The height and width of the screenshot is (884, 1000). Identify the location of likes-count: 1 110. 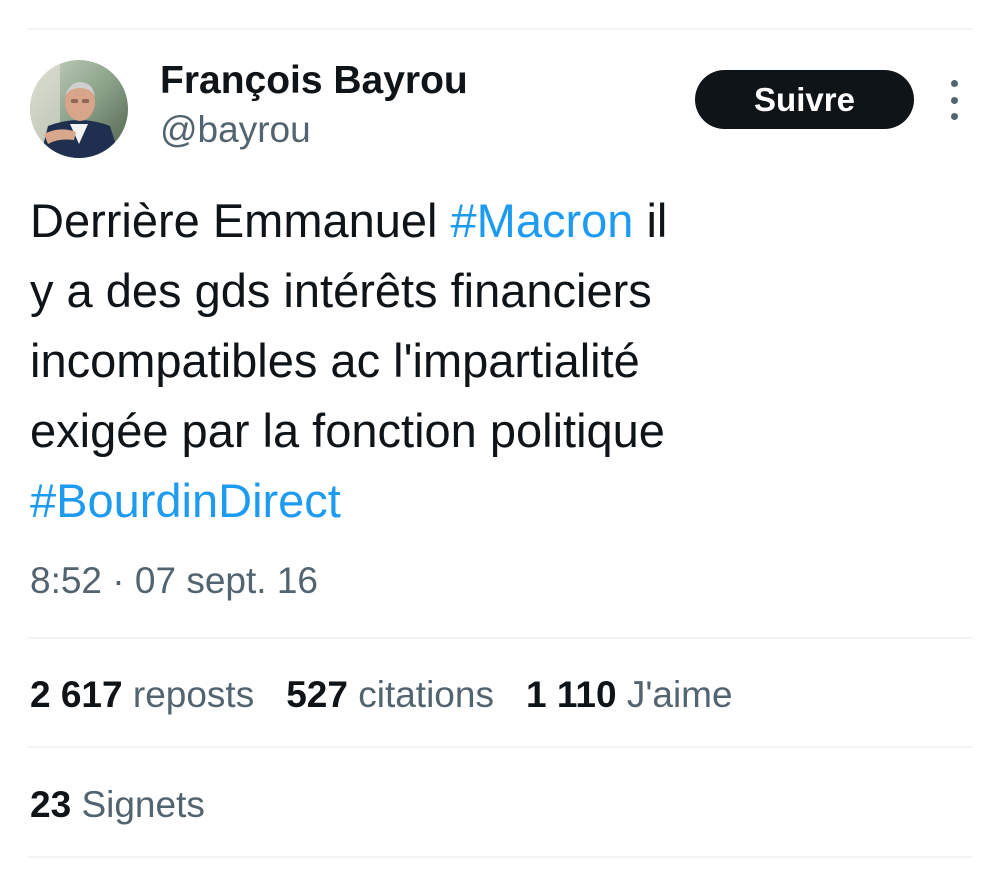
(571, 694).